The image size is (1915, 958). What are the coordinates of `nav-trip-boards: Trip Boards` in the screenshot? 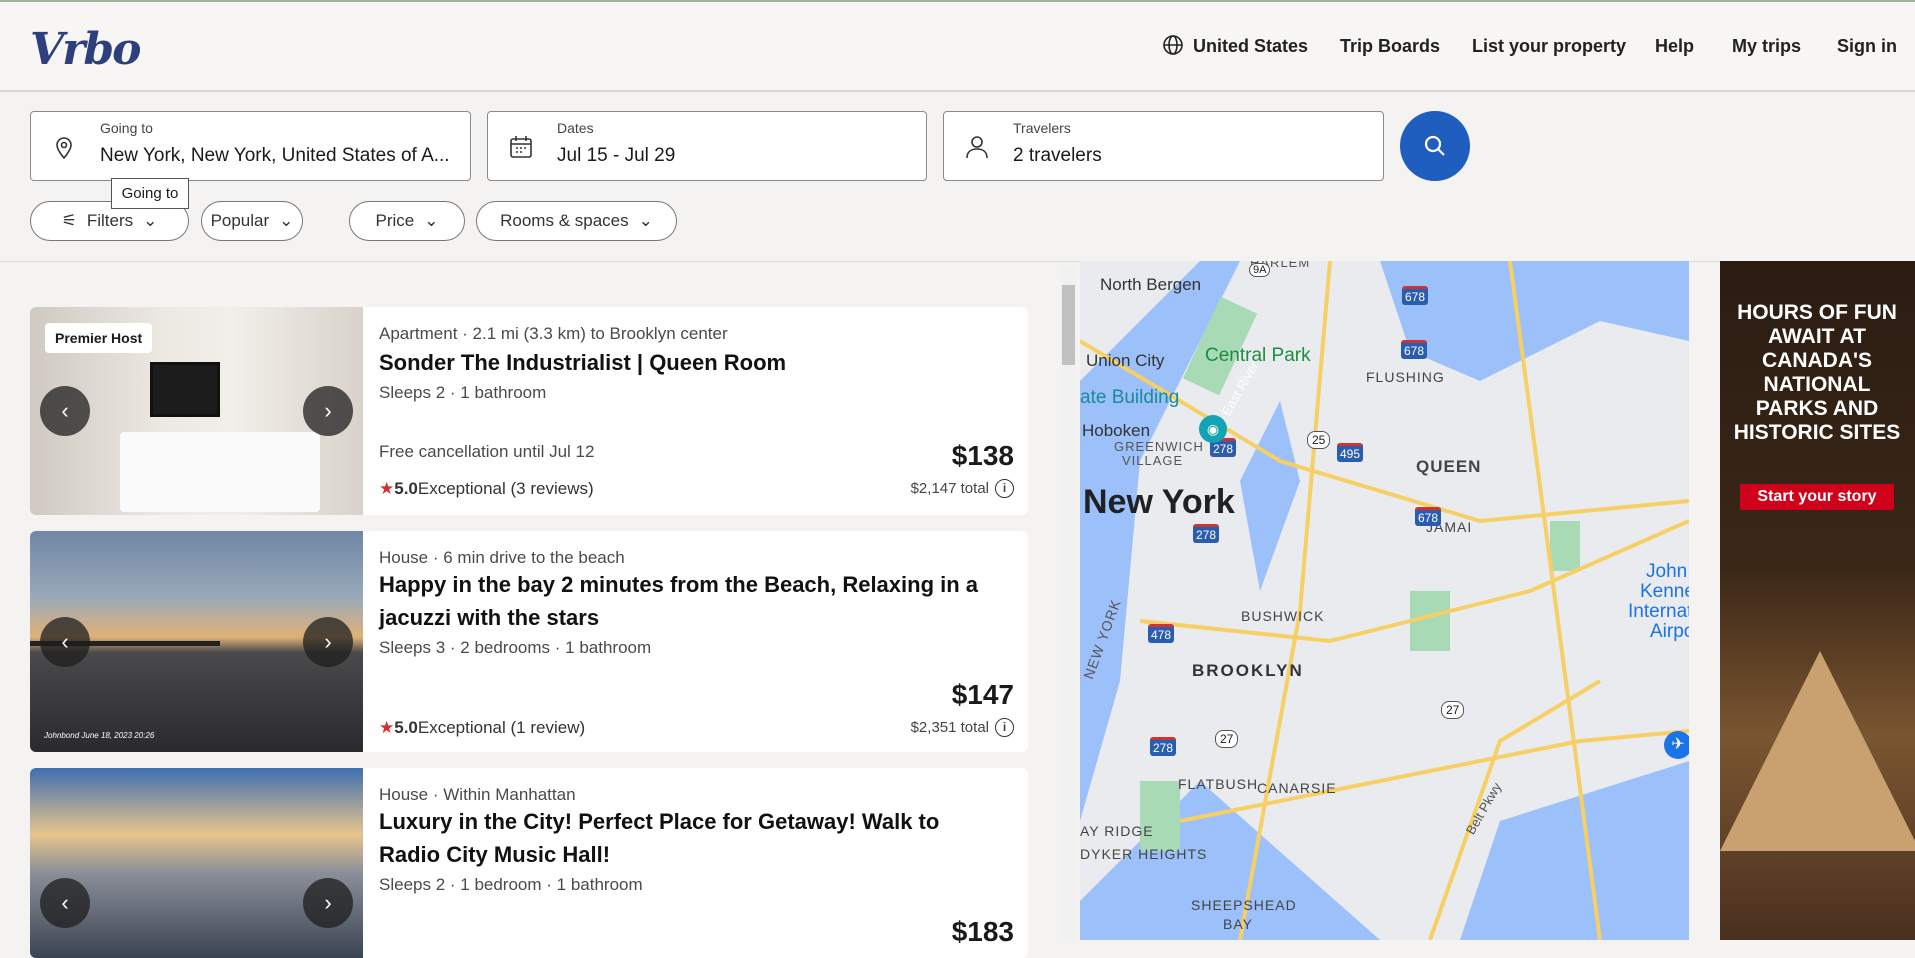 It's located at (1390, 46).